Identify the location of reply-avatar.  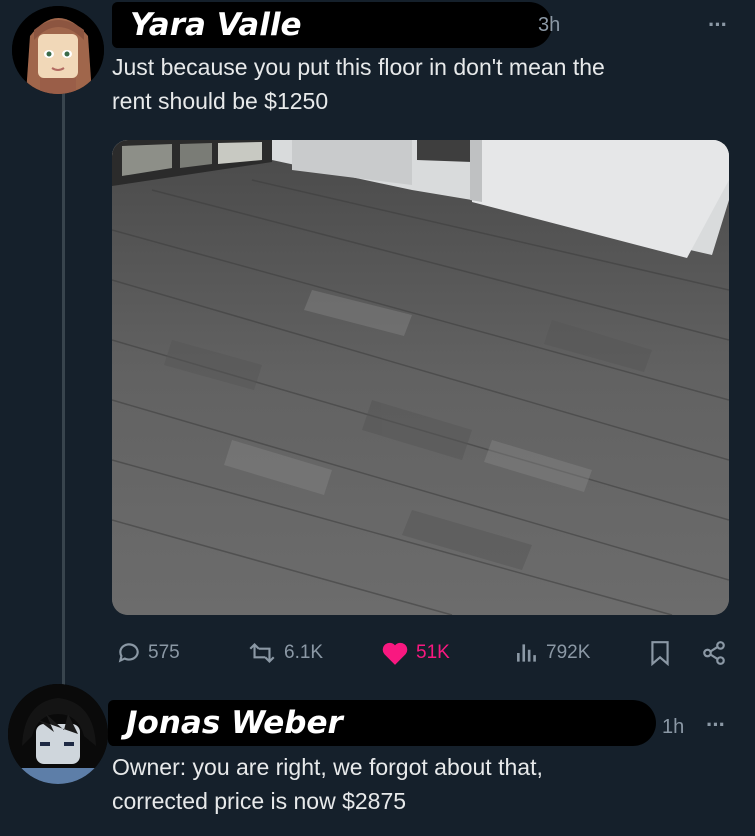
(58, 734).